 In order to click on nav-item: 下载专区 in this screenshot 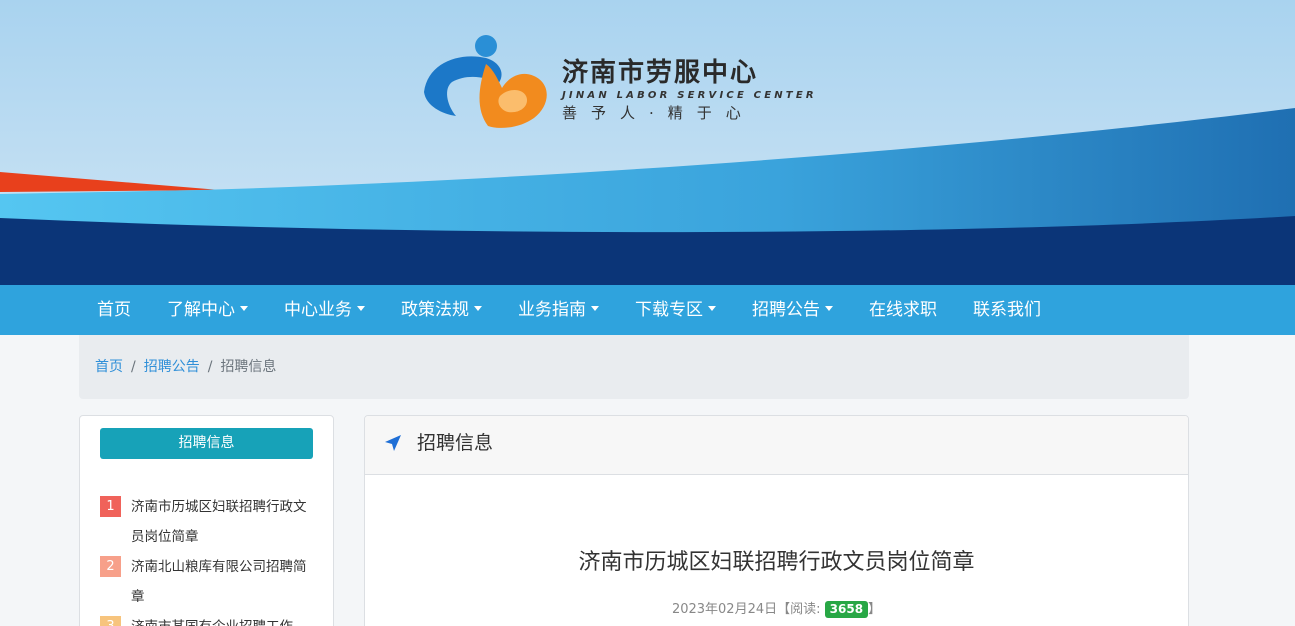, I will do `click(675, 310)`.